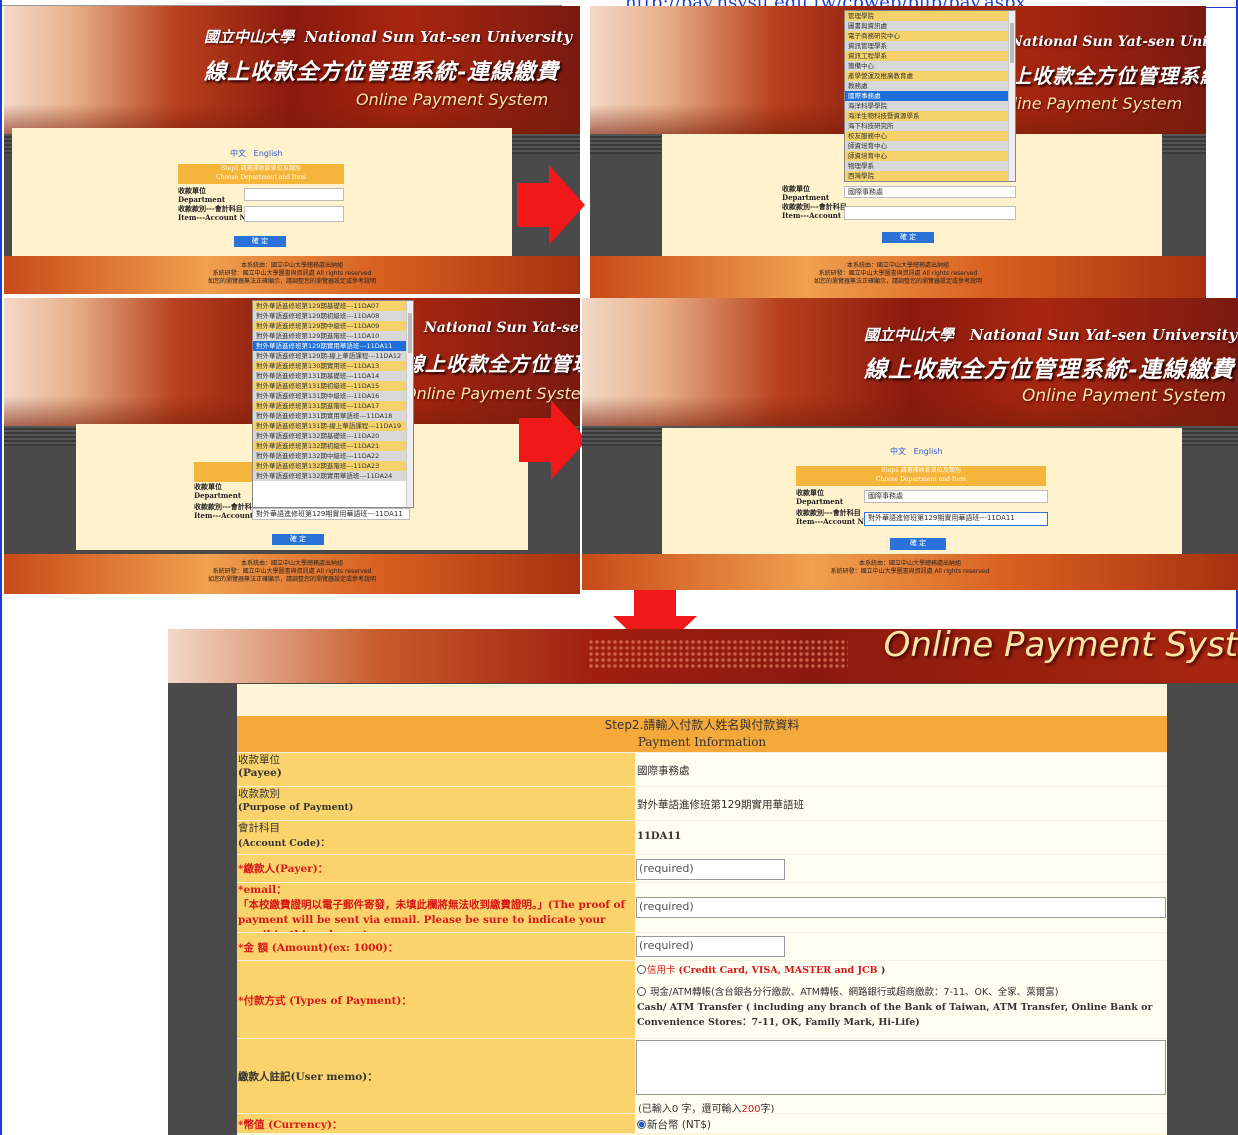 The width and height of the screenshot is (1238, 1135). What do you see at coordinates (930, 76) in the screenshot?
I see `dropdown-option: 產學營運及推廣教育處` at bounding box center [930, 76].